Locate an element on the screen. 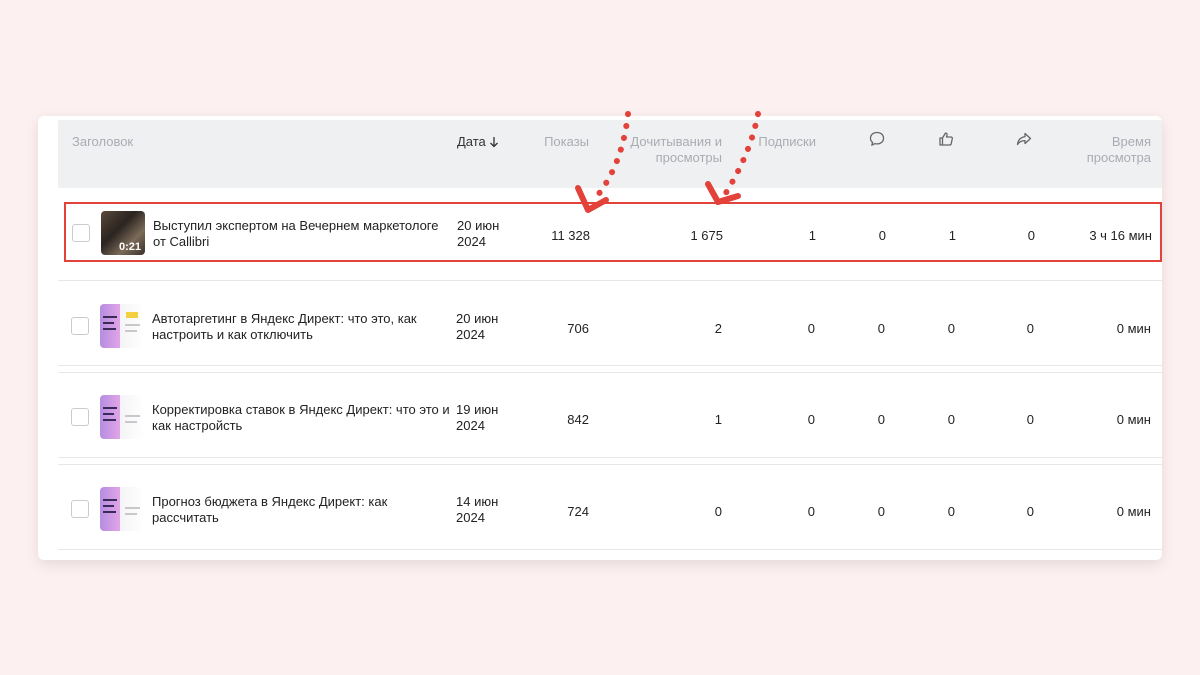 Image resolution: width=1200 pixels, height=675 pixels. row-reads: 1 is located at coordinates (718, 419).